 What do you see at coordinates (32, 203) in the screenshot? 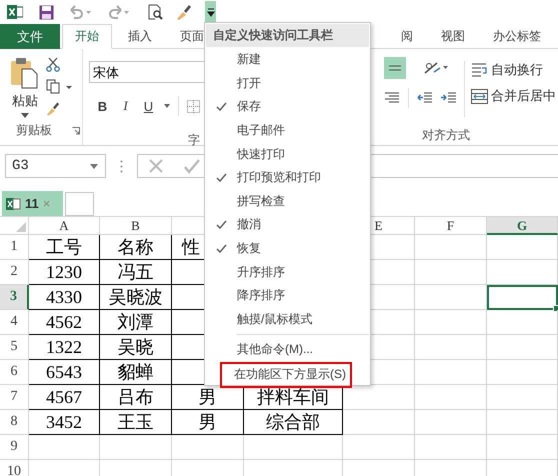
I see `workbook-tab: 11 ×` at bounding box center [32, 203].